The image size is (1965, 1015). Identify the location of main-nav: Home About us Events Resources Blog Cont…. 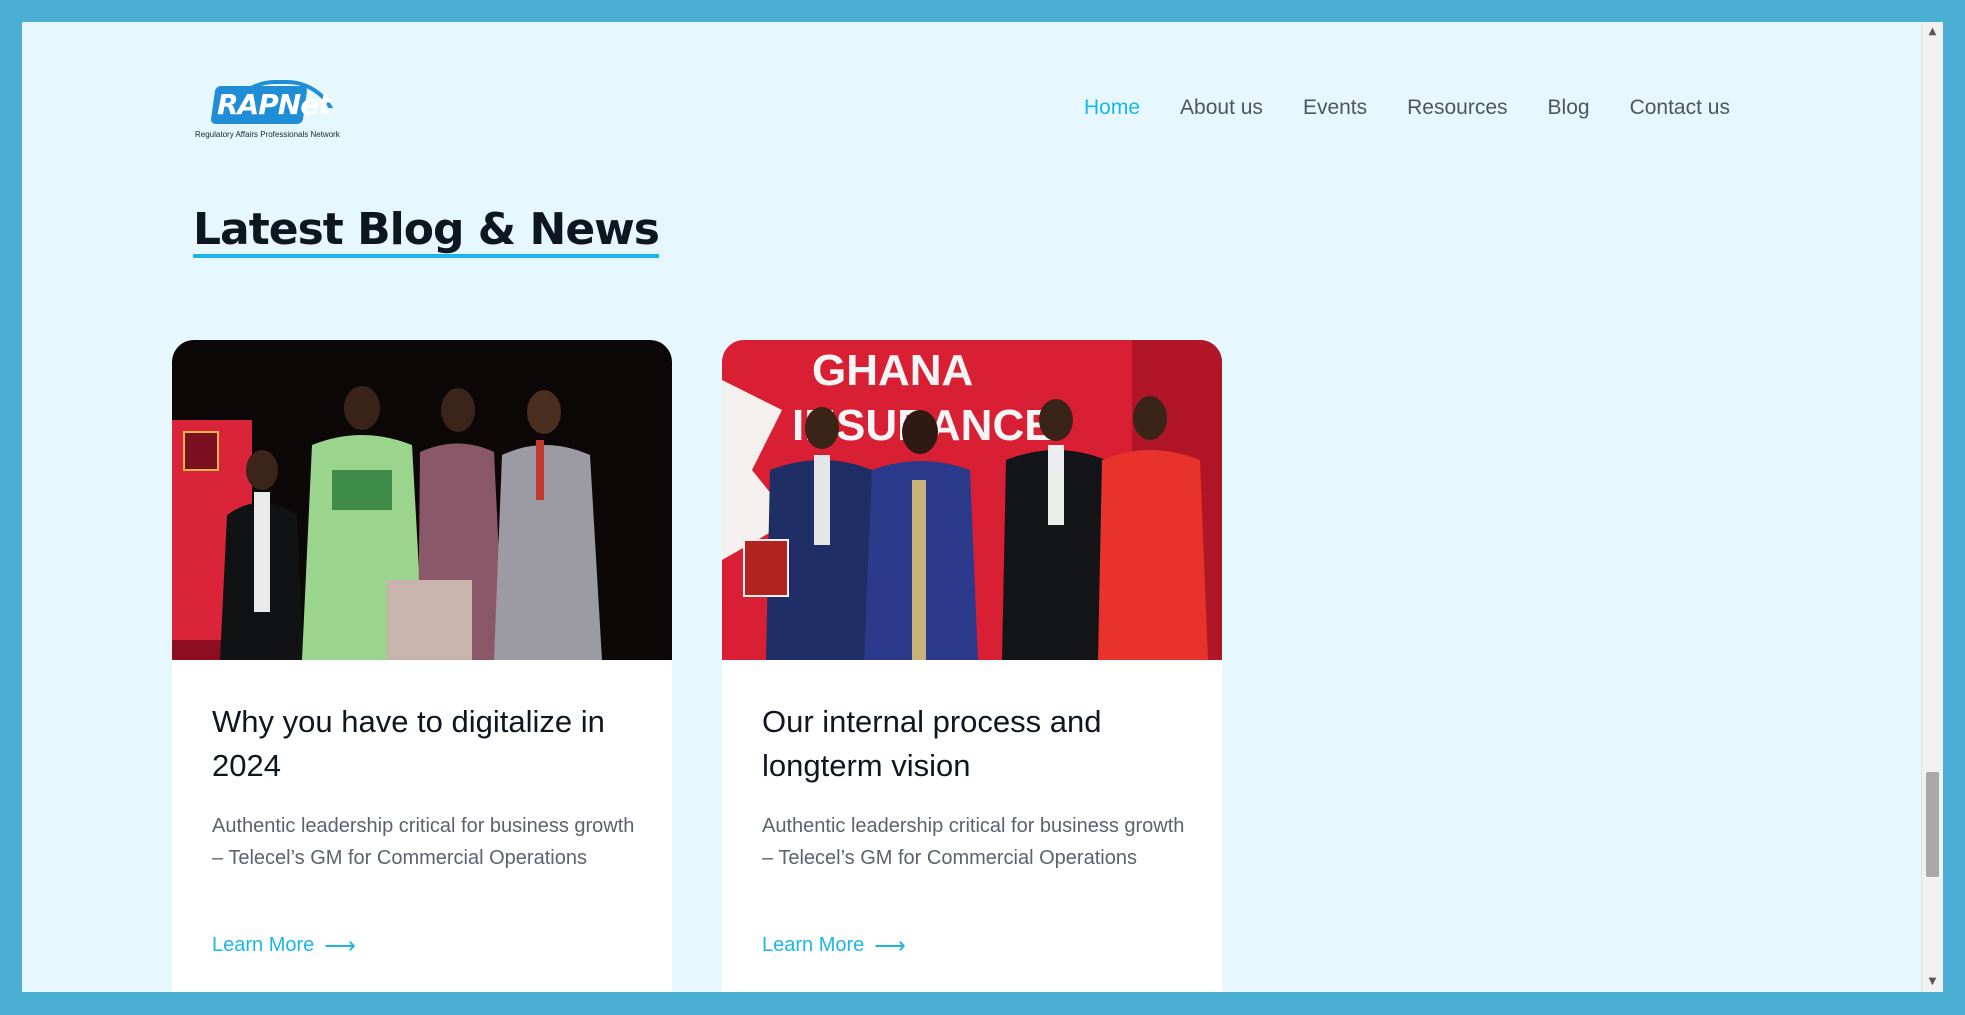
(1407, 108).